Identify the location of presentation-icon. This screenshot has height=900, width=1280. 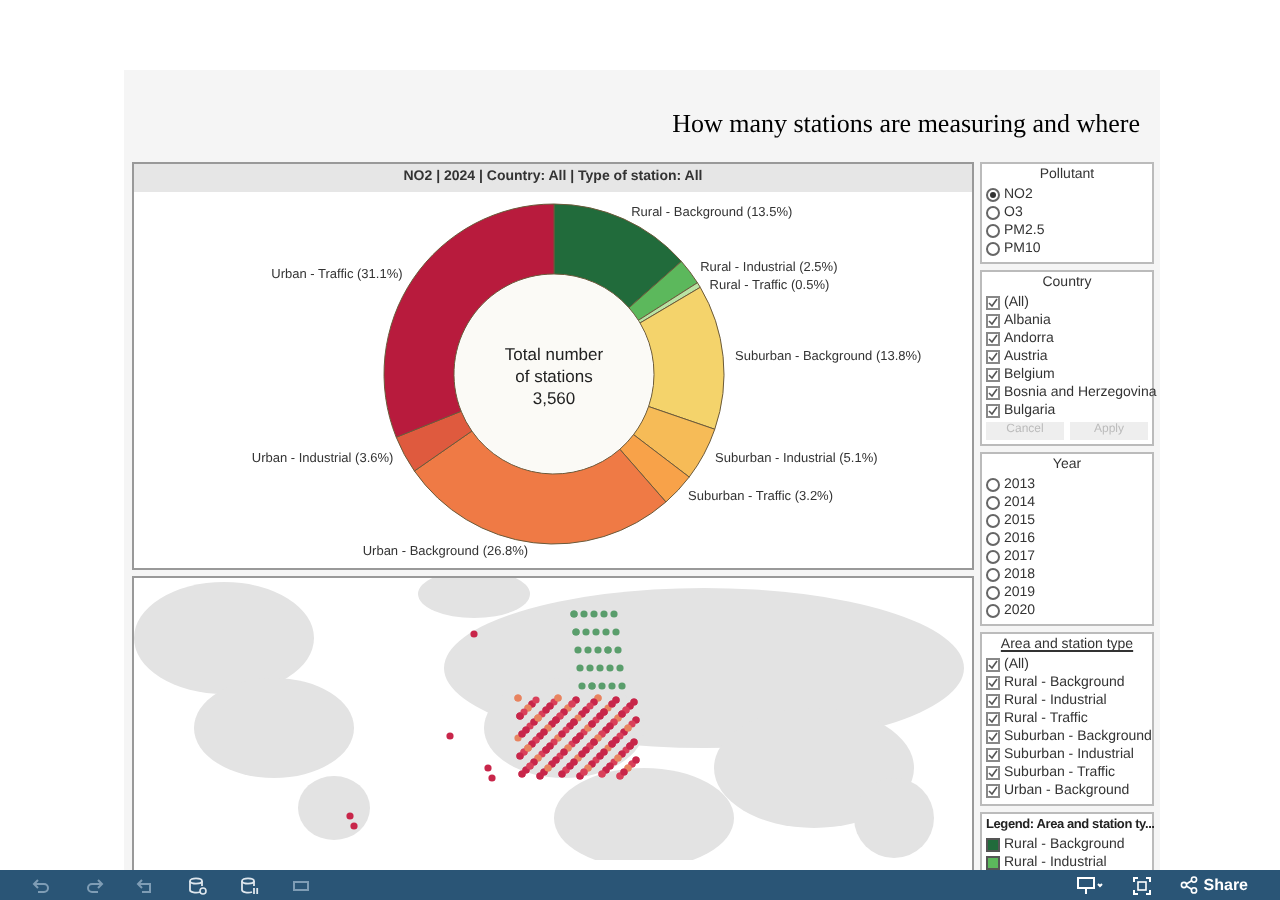
(1089, 885).